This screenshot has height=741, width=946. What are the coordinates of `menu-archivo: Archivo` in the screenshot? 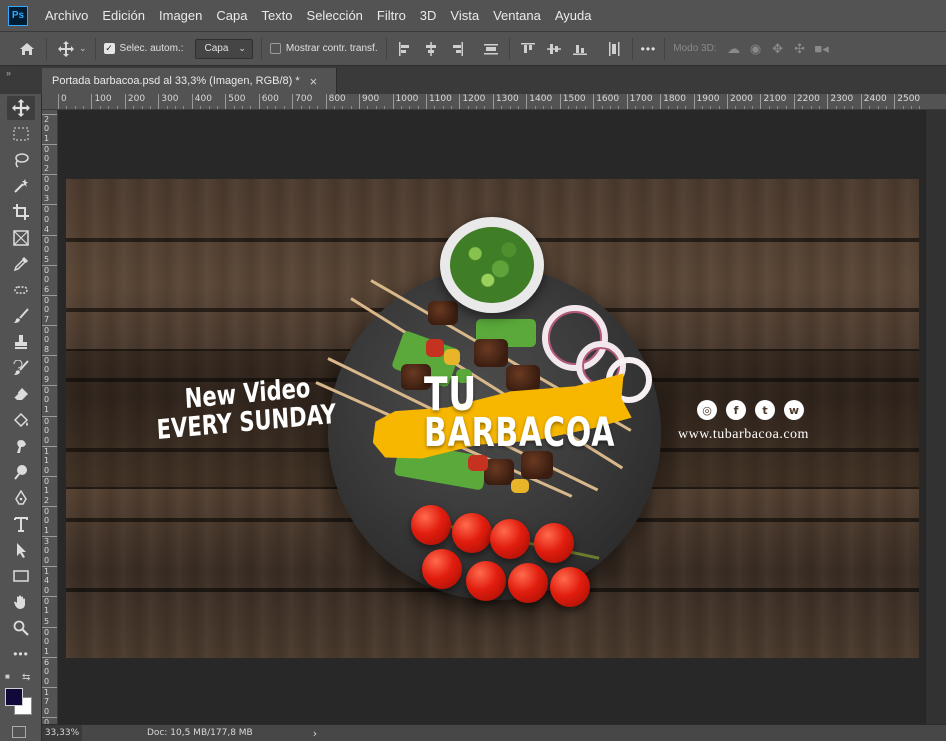 It's located at (66, 16).